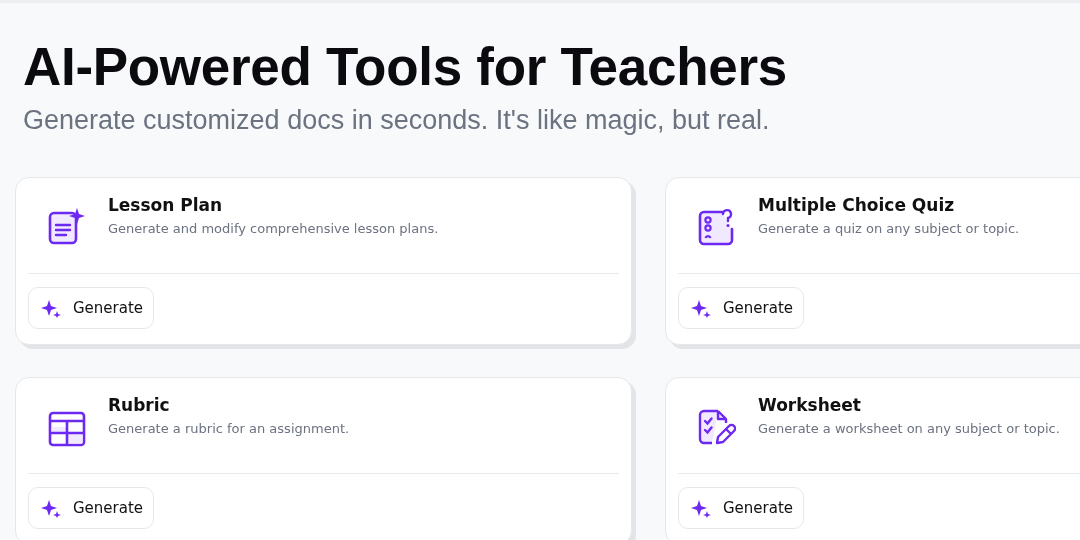  I want to click on tool-description: Generate a quiz on any subject or topic., so click(889, 228).